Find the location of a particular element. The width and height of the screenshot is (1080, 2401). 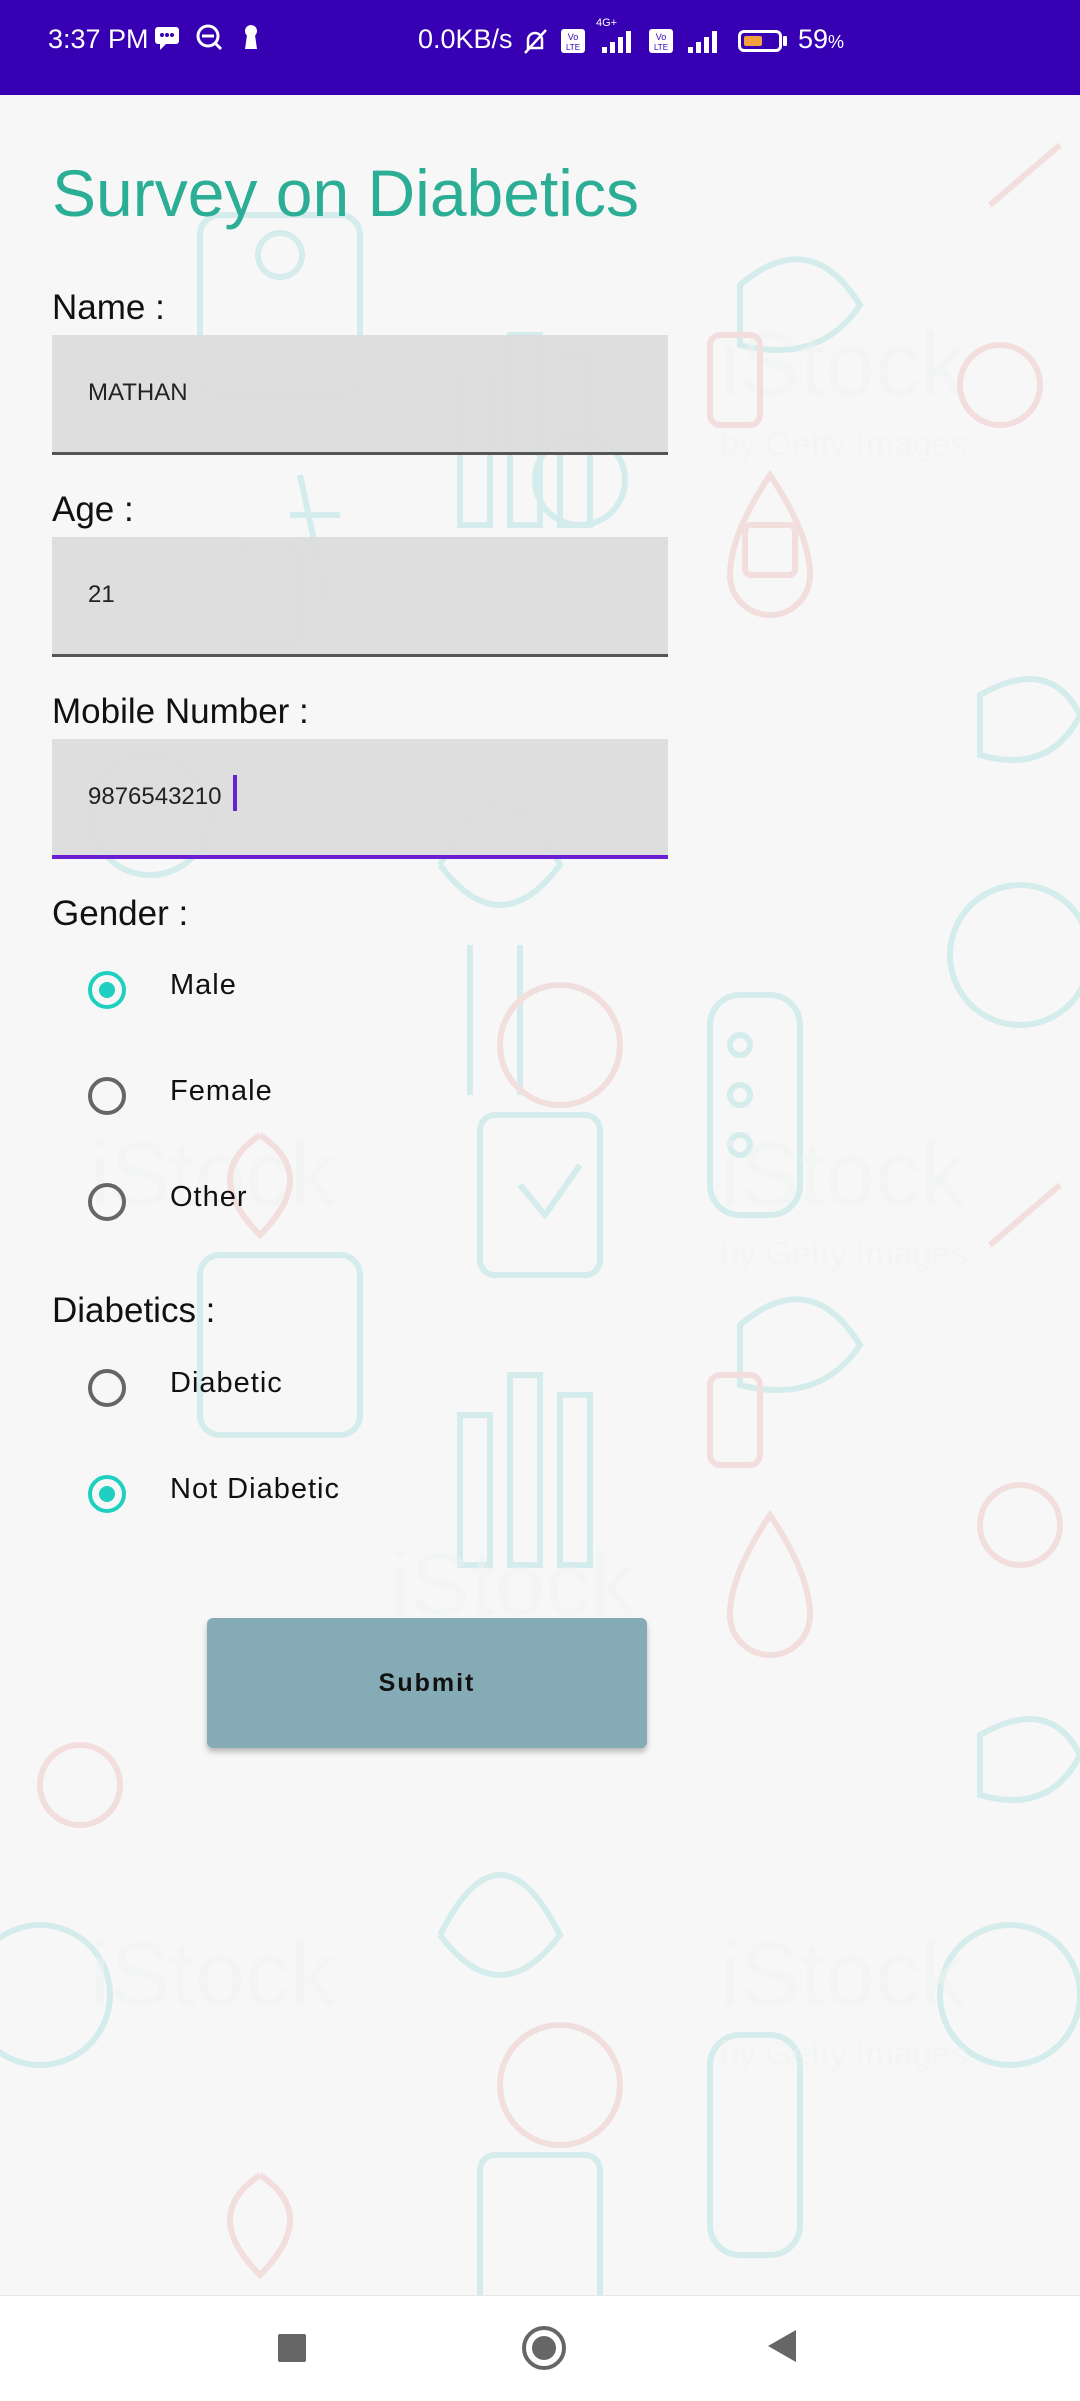

mute-bell-icon is located at coordinates (535, 43).